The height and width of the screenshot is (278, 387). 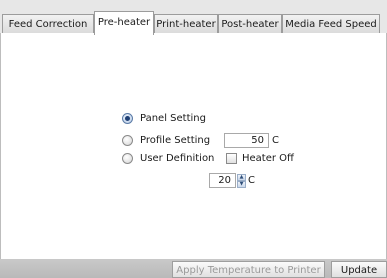 I want to click on panel-setting-label: Panel Setting, so click(x=173, y=118).